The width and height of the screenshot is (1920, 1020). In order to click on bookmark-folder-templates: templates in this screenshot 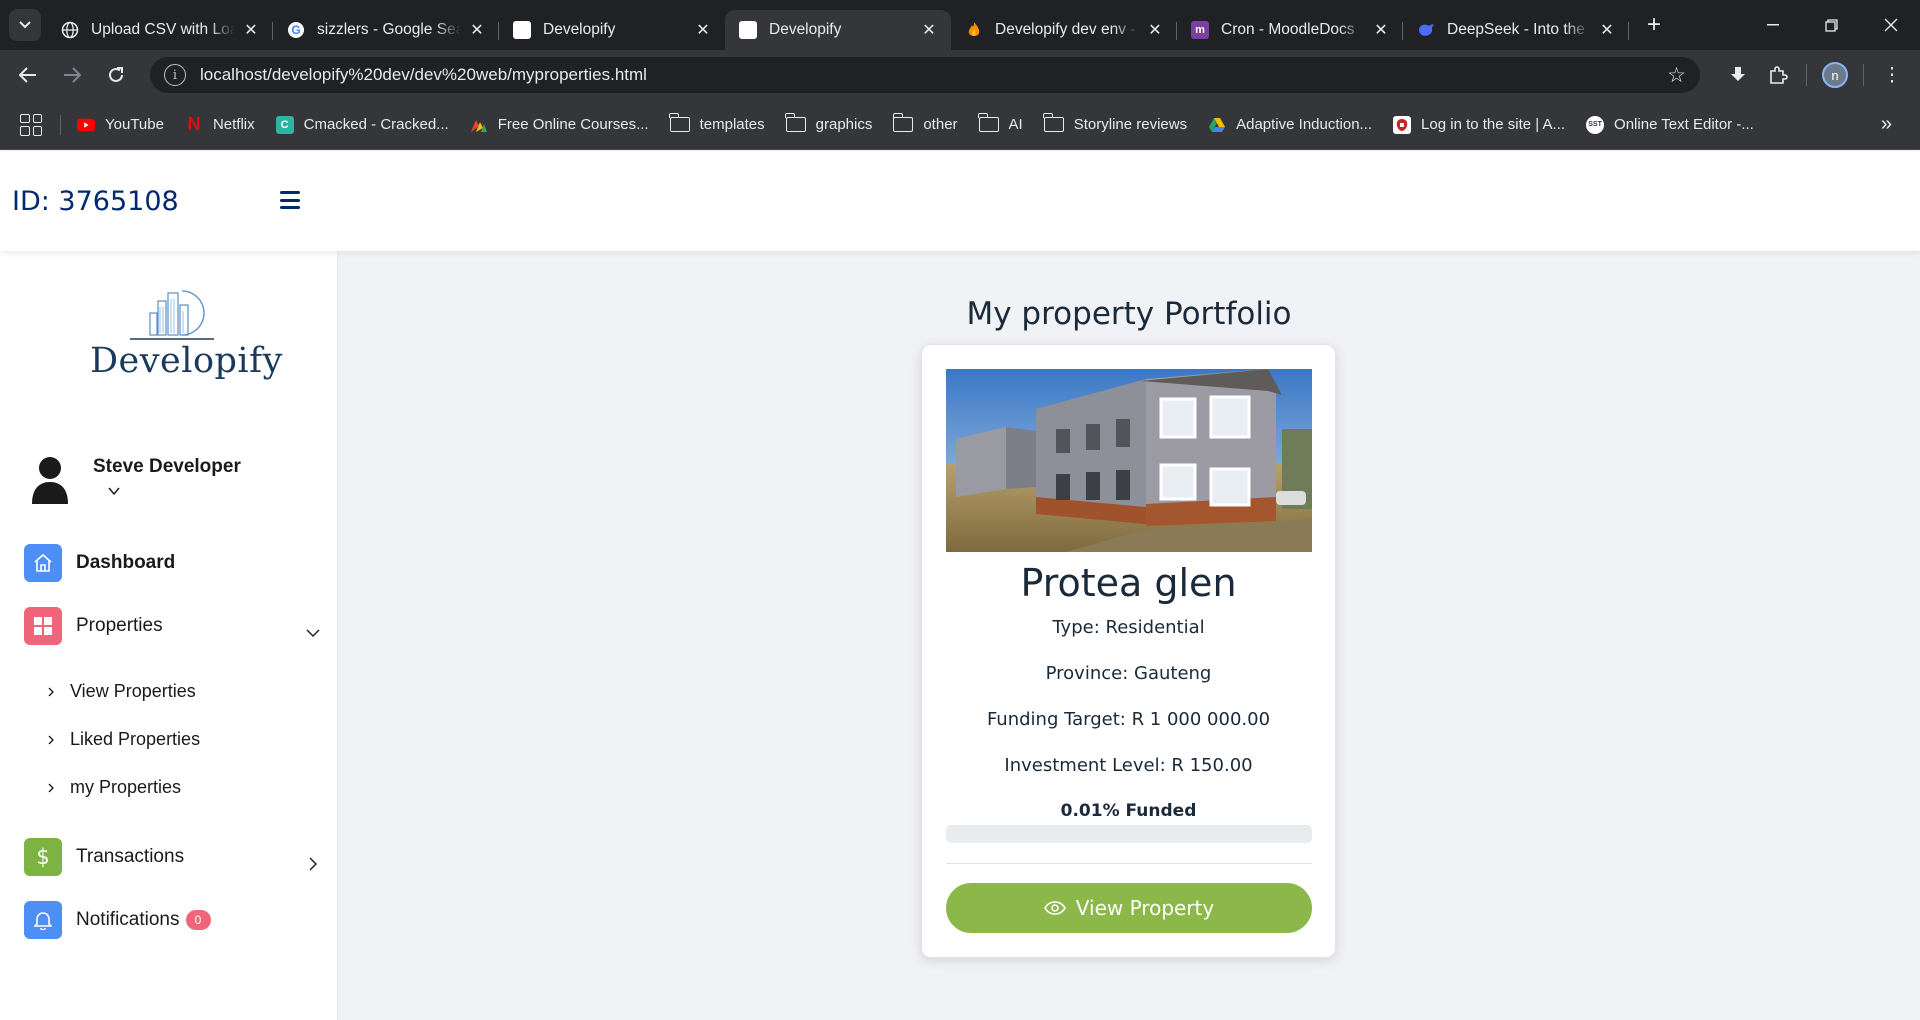, I will do `click(716, 123)`.